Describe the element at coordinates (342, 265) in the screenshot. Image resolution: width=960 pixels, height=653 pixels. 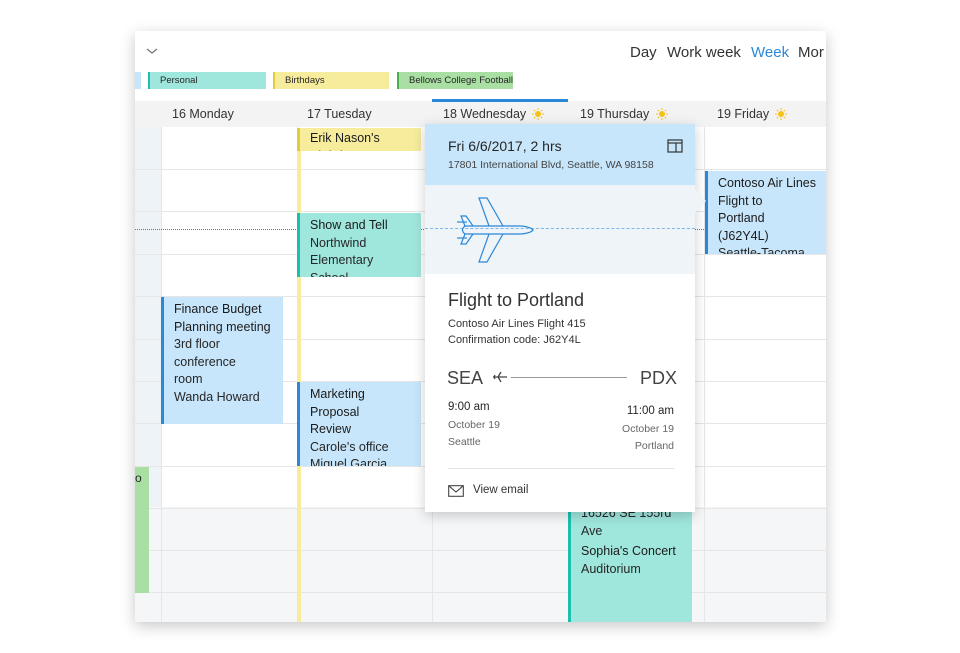
I see `event-location: Elementary School` at that location.